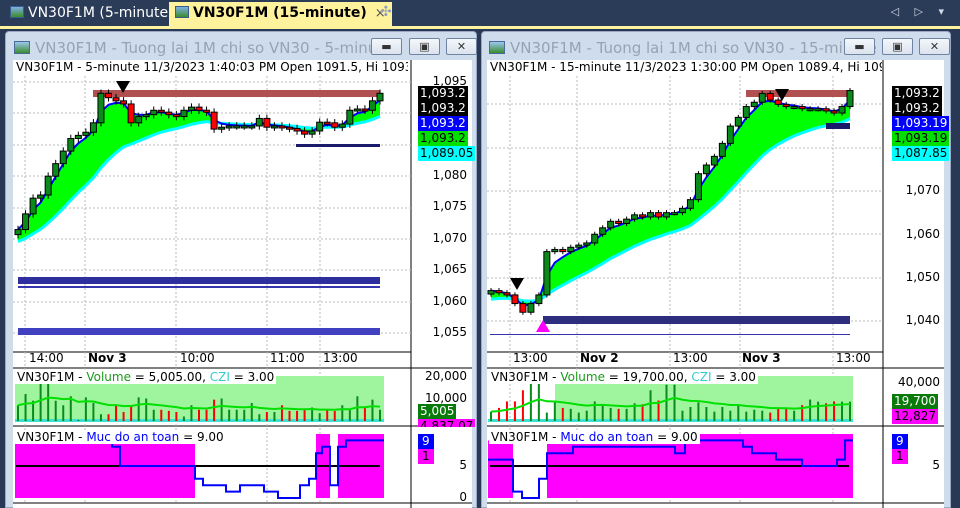 The width and height of the screenshot is (960, 508). Describe the element at coordinates (46, 358) in the screenshot. I see `time-axis-label: 14:00` at that location.